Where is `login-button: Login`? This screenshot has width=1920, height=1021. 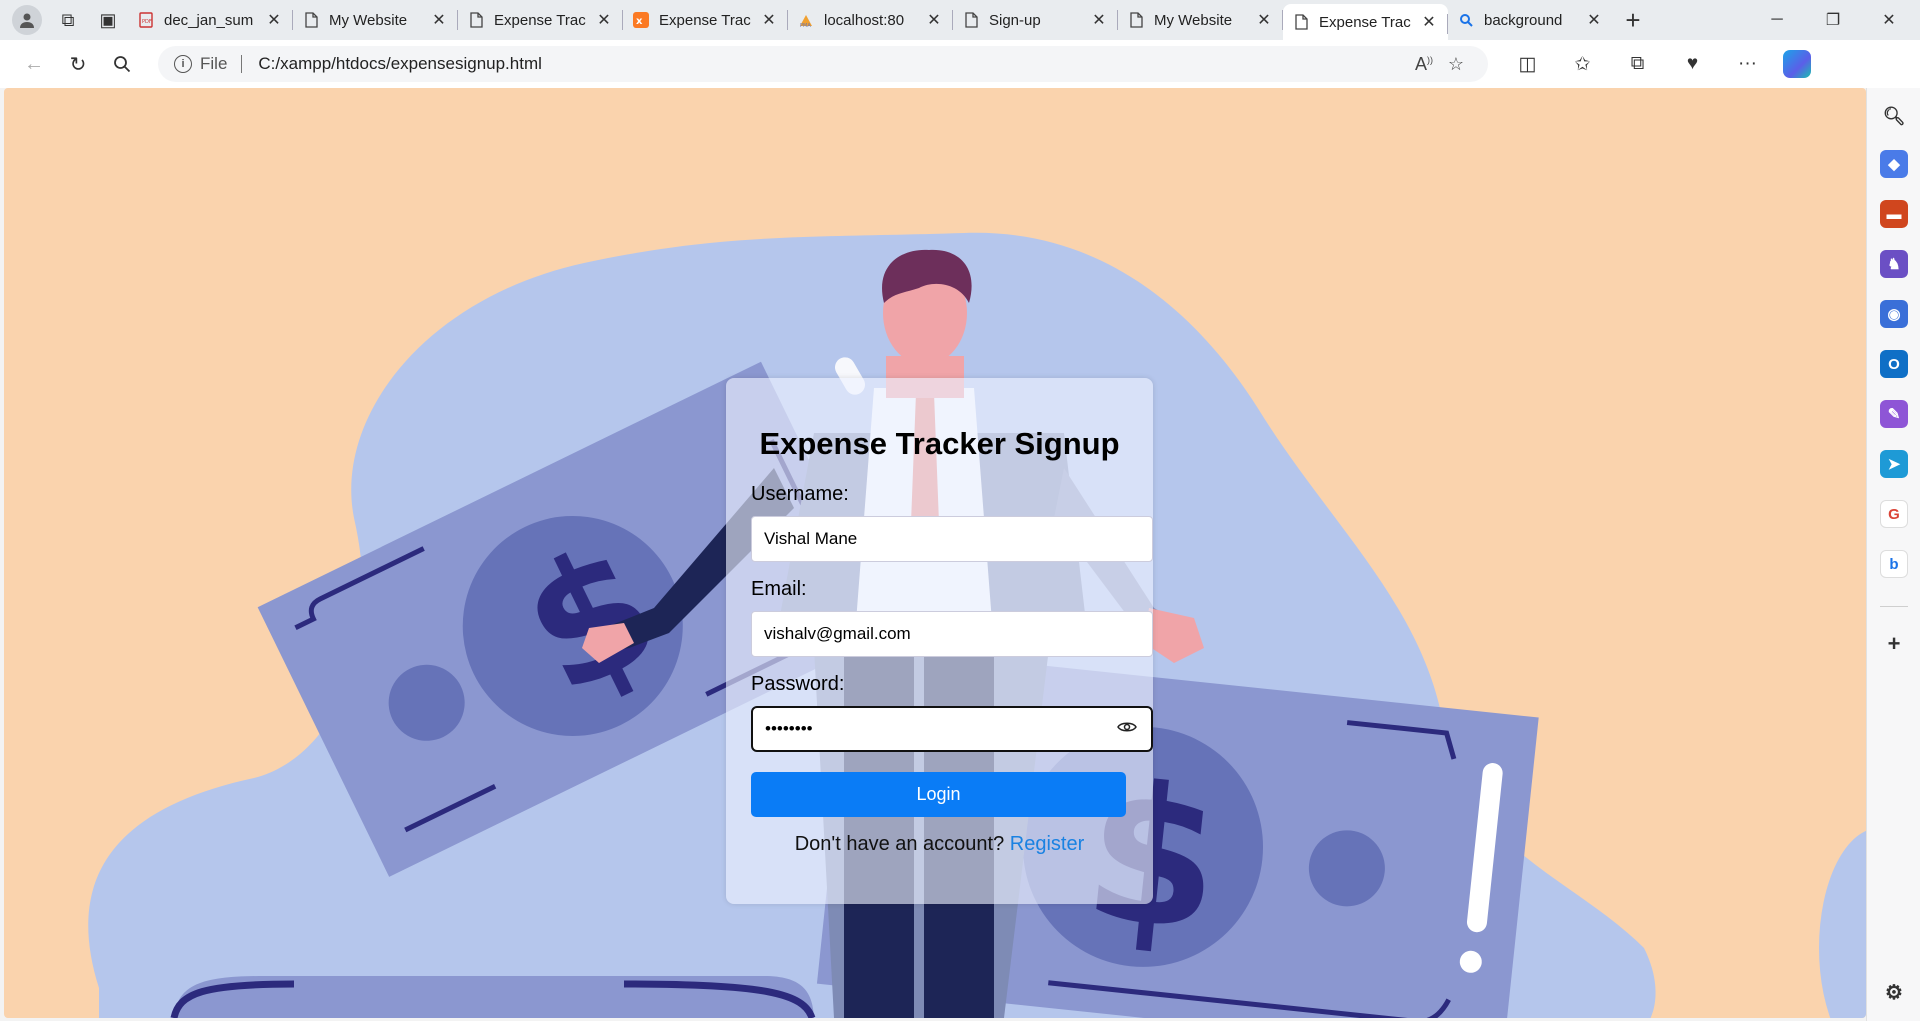 login-button: Login is located at coordinates (938, 794).